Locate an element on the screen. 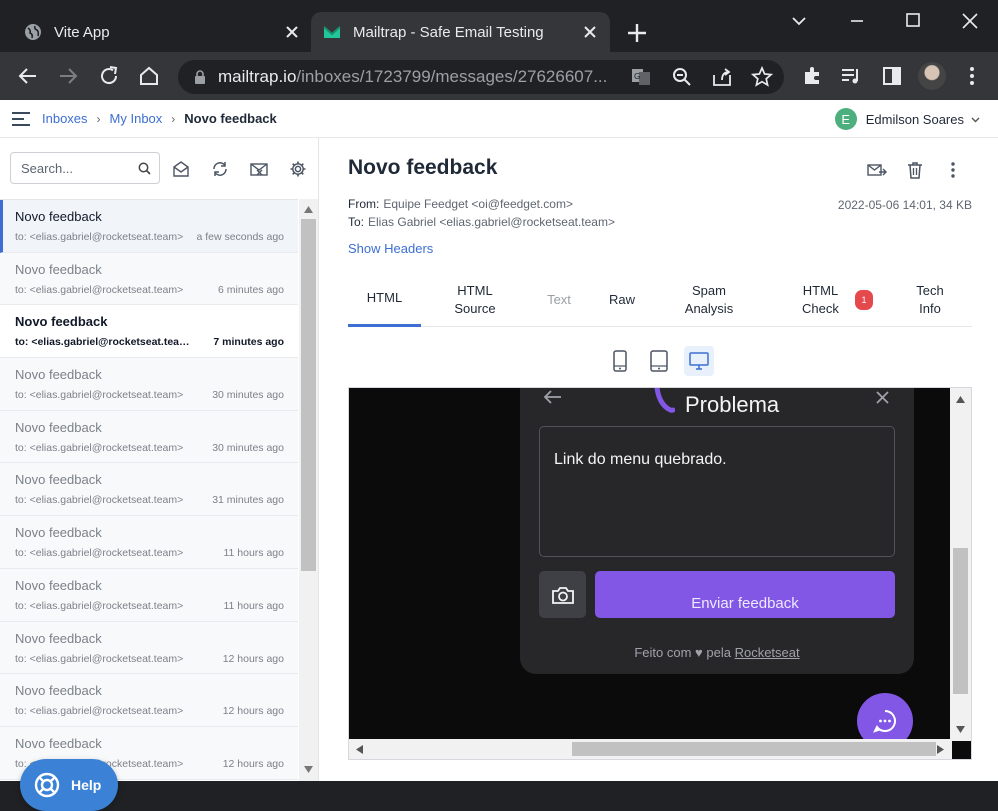 The height and width of the screenshot is (811, 998). browser-tab-title: Mailtrap - Safe Email Testing is located at coordinates (448, 32).